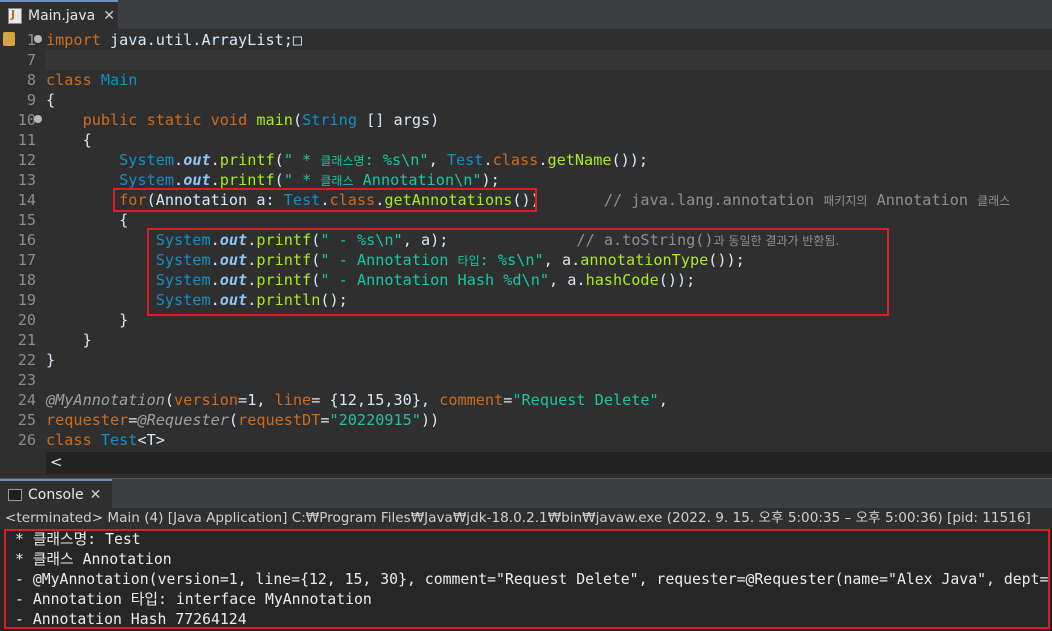  Describe the element at coordinates (26, 200) in the screenshot. I see `line-number: 14` at that location.